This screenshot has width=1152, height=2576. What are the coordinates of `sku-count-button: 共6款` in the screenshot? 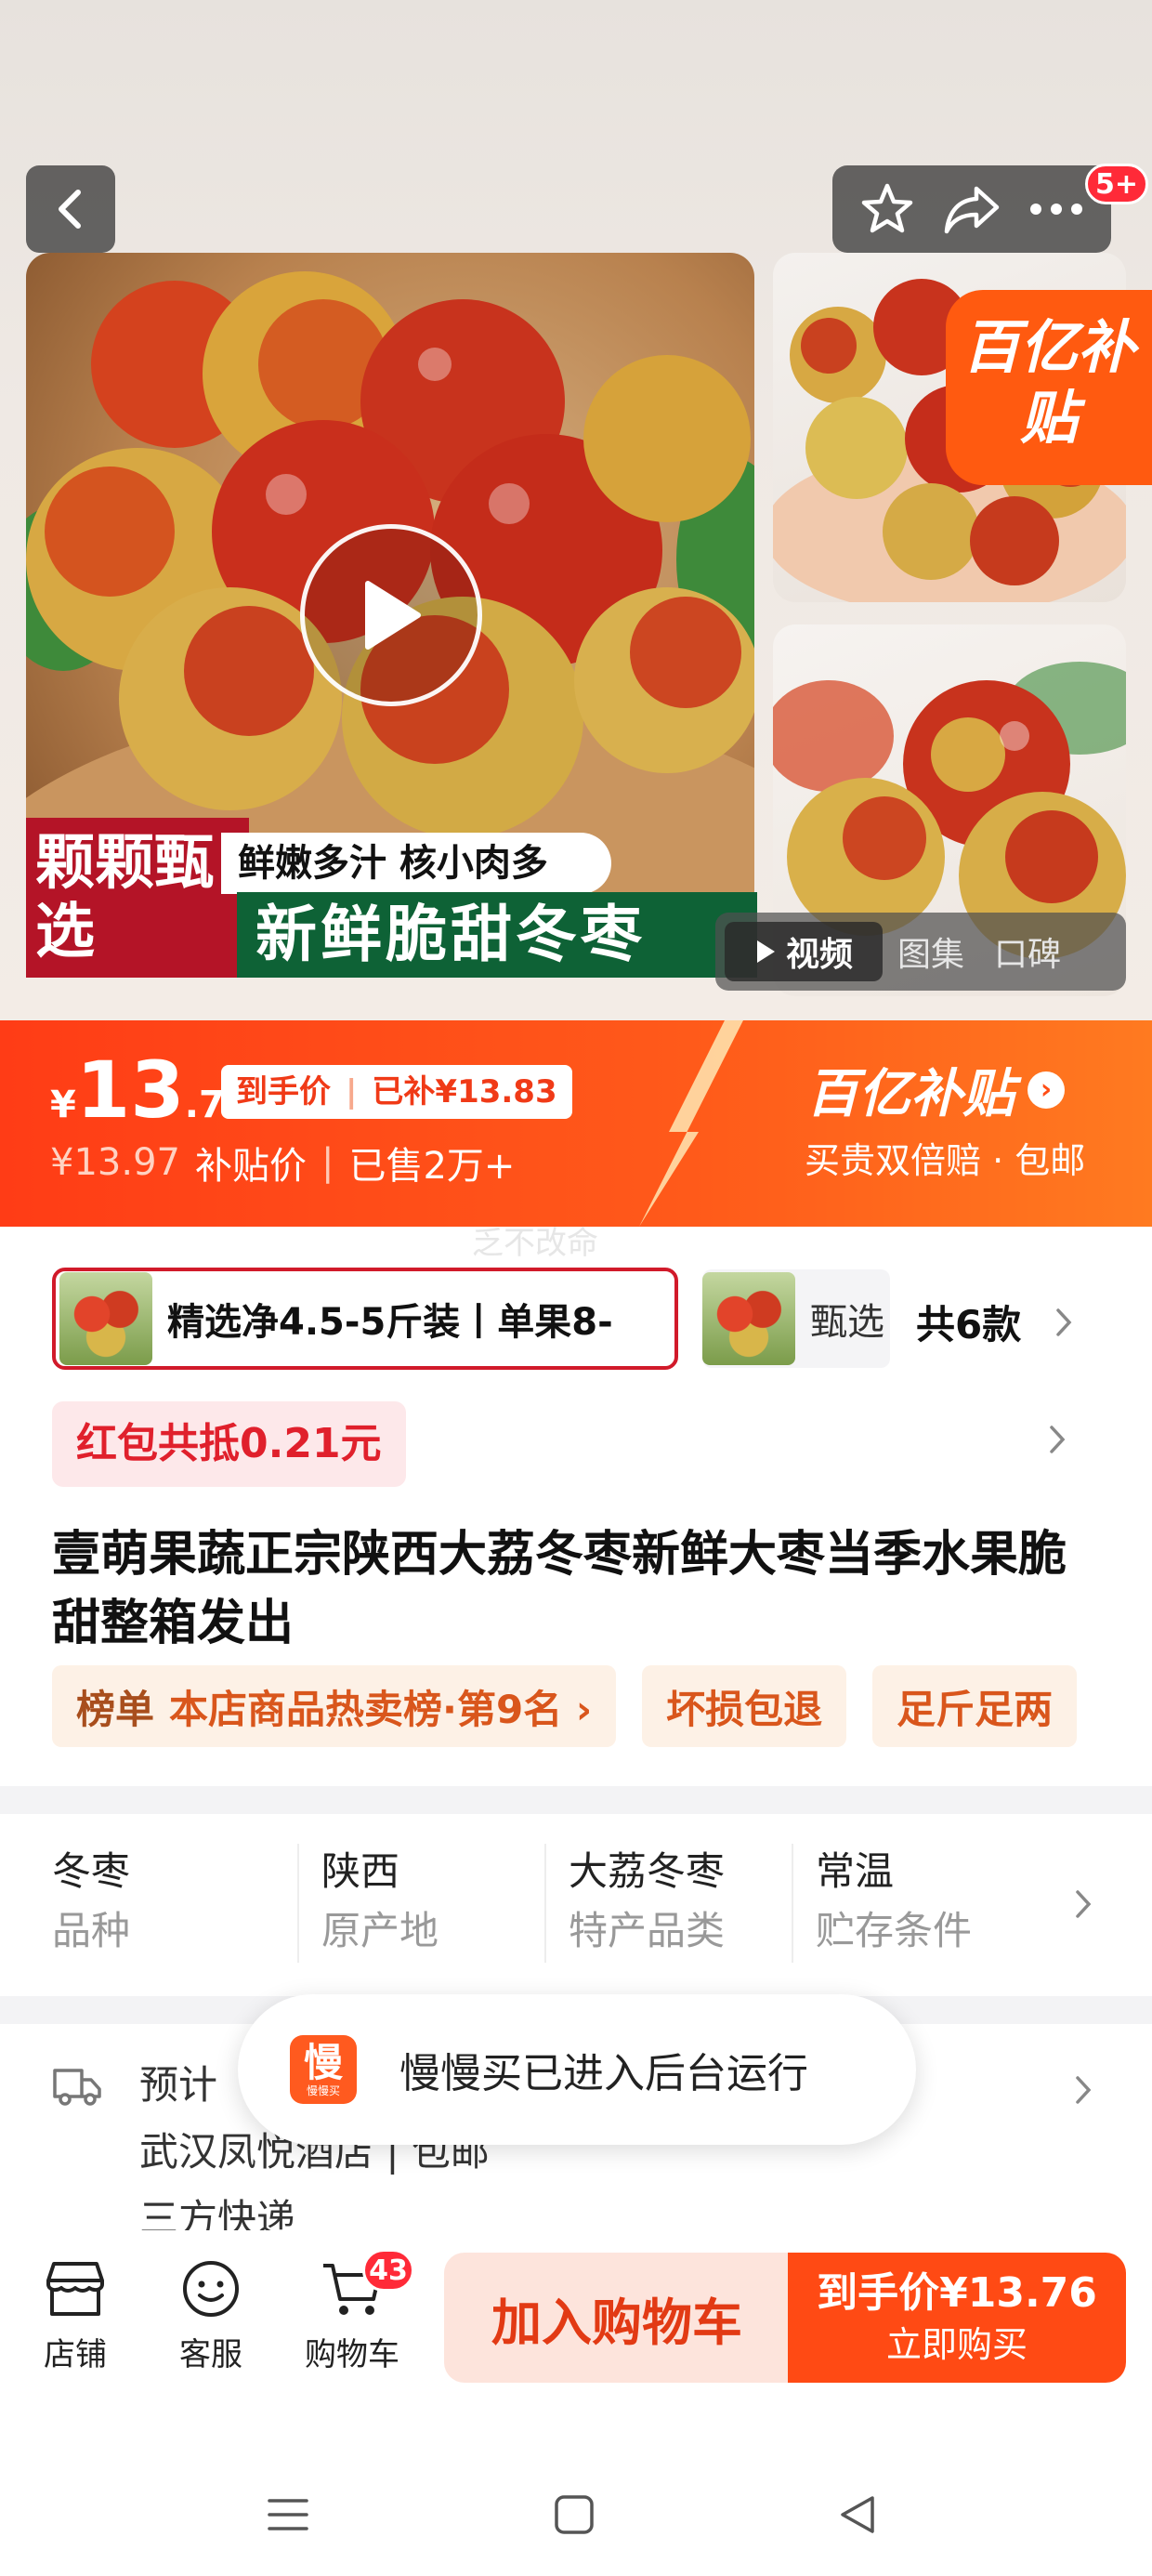 It's located at (994, 1322).